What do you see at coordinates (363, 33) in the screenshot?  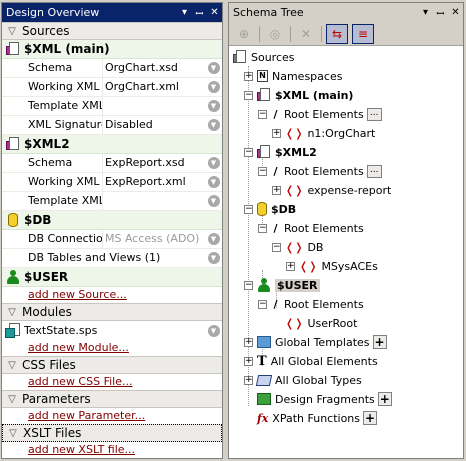 I see `show-only-used-icon: ≡` at bounding box center [363, 33].